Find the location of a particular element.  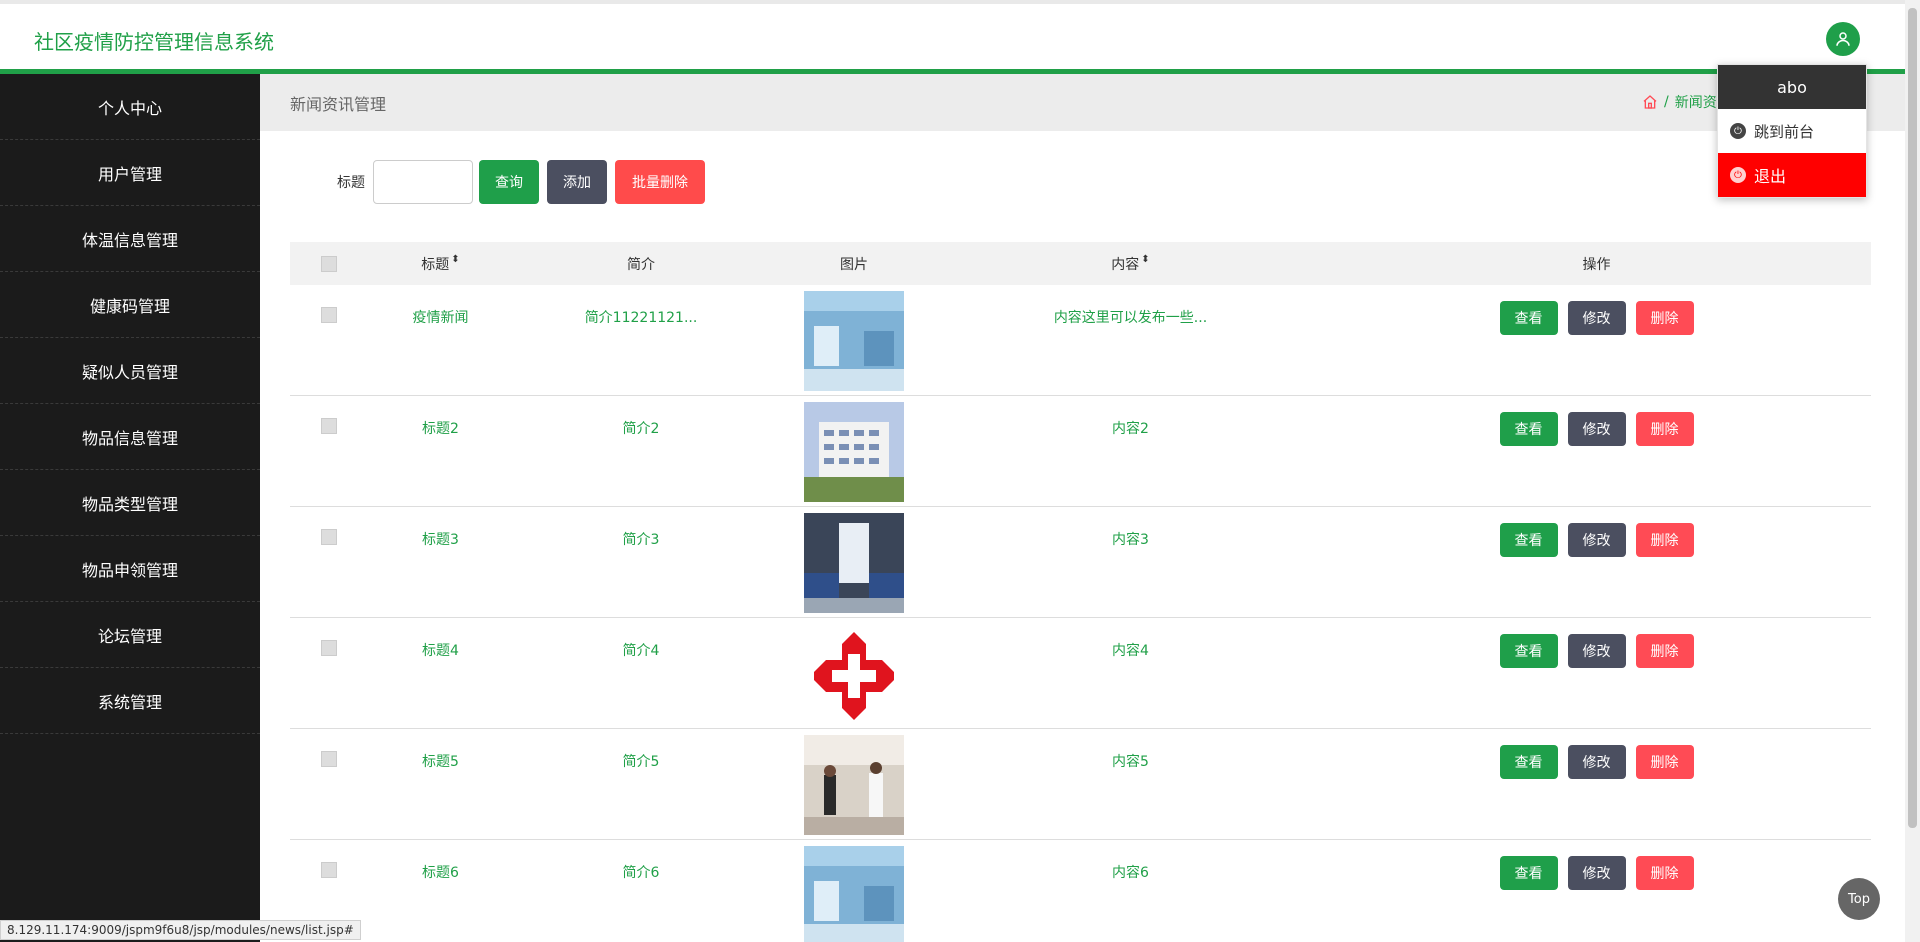

home-icon is located at coordinates (1650, 102).